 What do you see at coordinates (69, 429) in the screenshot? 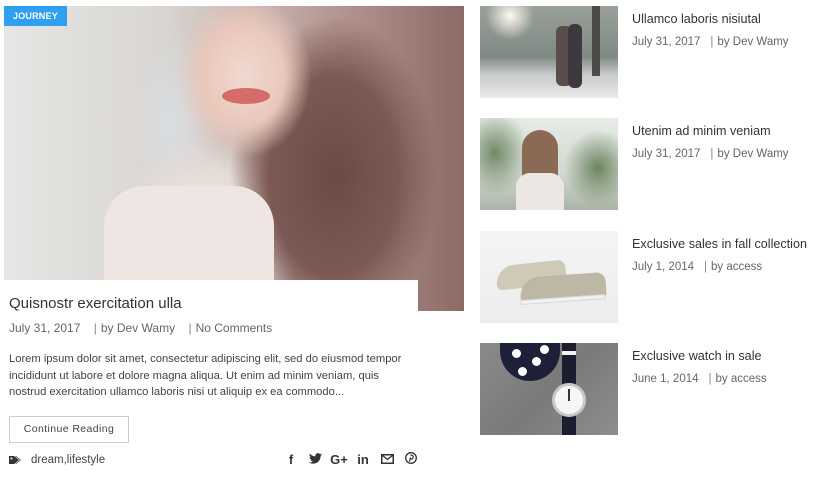
I see `continue-reading-button: Continue Reading` at bounding box center [69, 429].